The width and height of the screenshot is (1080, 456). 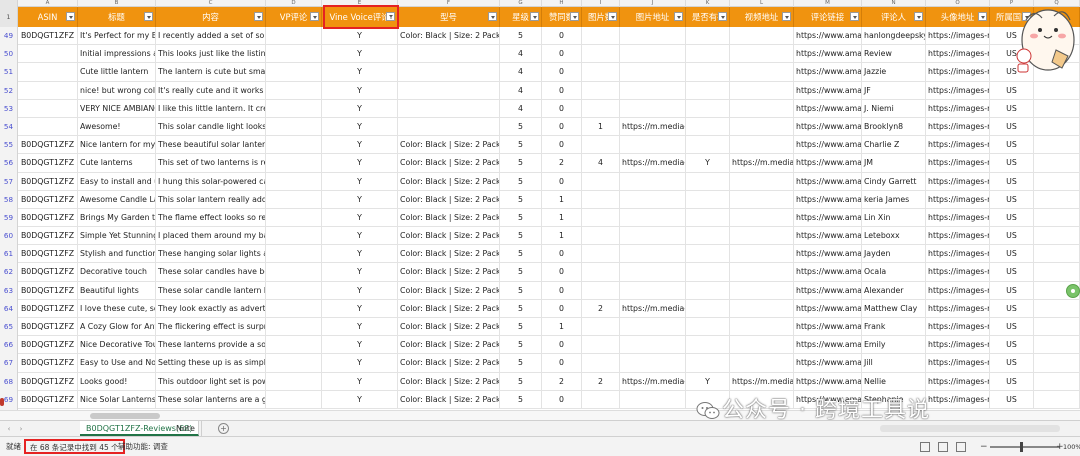 What do you see at coordinates (117, 236) in the screenshot?
I see `table-cell: Simple Yet Stunning` at bounding box center [117, 236].